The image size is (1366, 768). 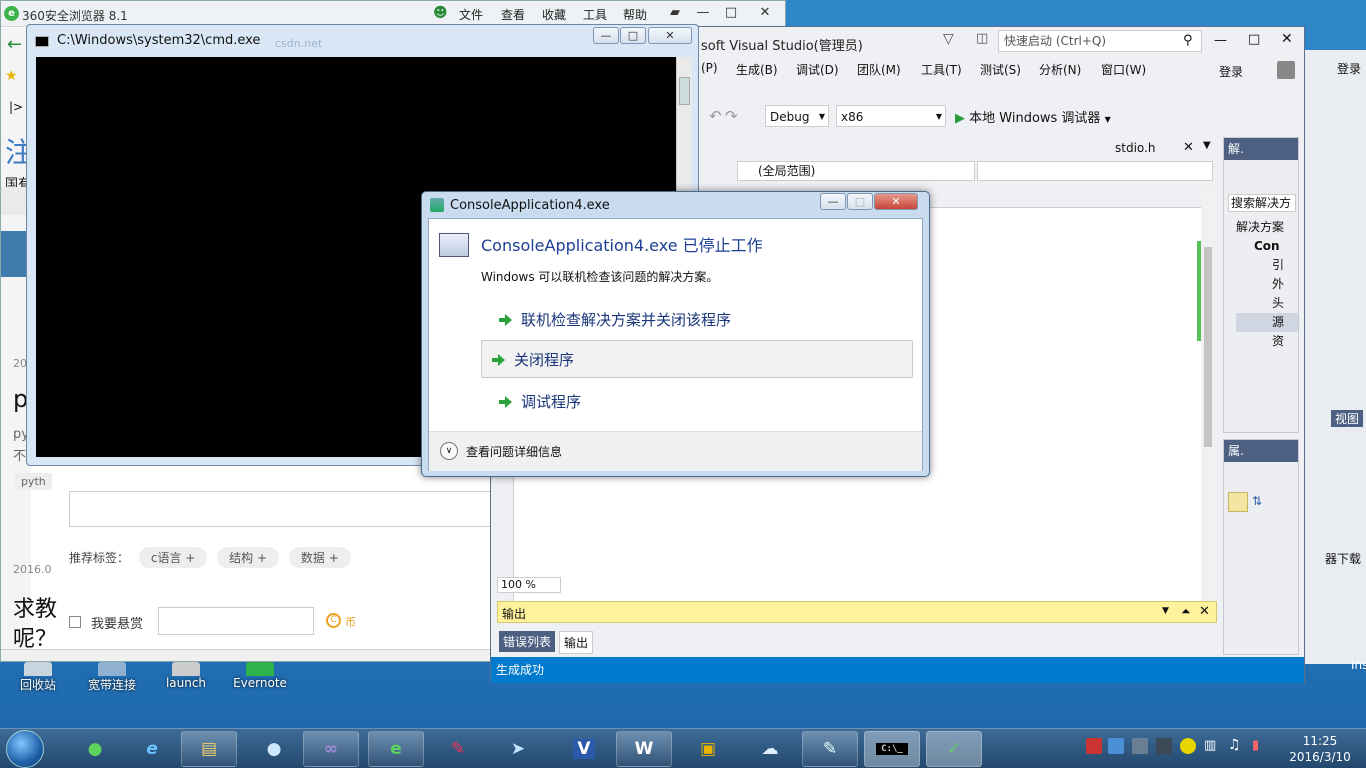 I want to click on chevron-down-icon: ∨, so click(x=449, y=451).